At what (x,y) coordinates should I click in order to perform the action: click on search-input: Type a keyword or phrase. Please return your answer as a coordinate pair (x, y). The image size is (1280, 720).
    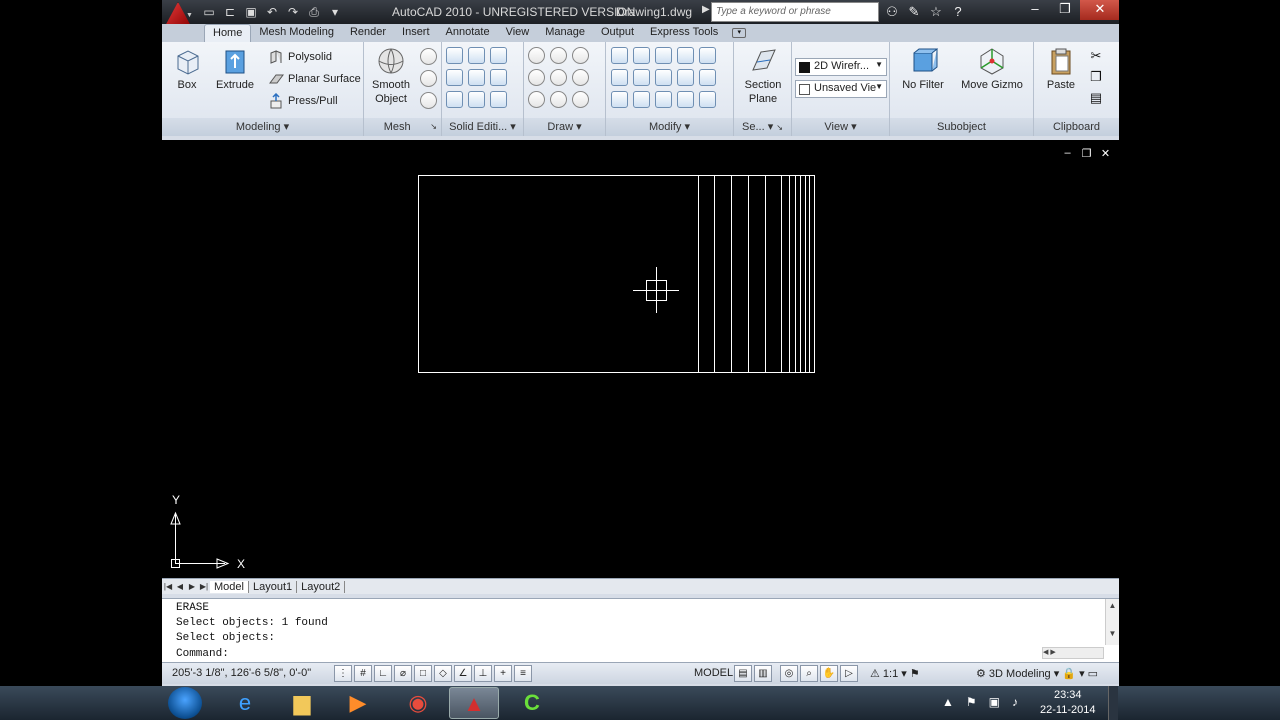
    Looking at the image, I should click on (795, 12).